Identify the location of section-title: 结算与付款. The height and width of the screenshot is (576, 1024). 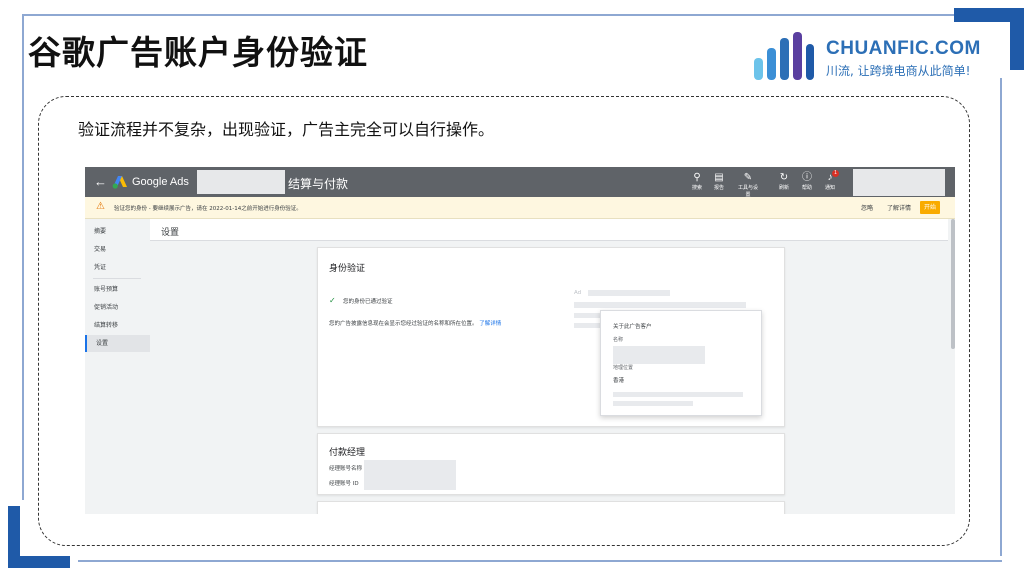
(318, 184).